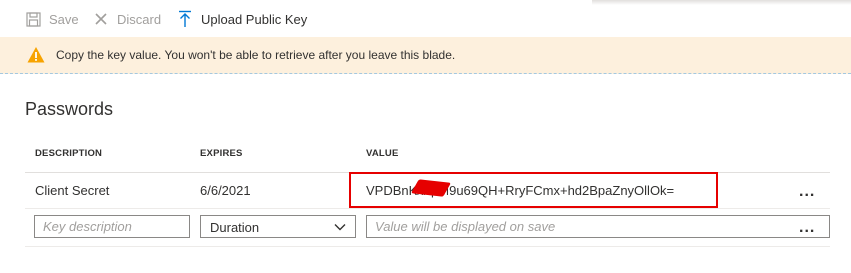  What do you see at coordinates (64, 19) in the screenshot?
I see `save-label: Save` at bounding box center [64, 19].